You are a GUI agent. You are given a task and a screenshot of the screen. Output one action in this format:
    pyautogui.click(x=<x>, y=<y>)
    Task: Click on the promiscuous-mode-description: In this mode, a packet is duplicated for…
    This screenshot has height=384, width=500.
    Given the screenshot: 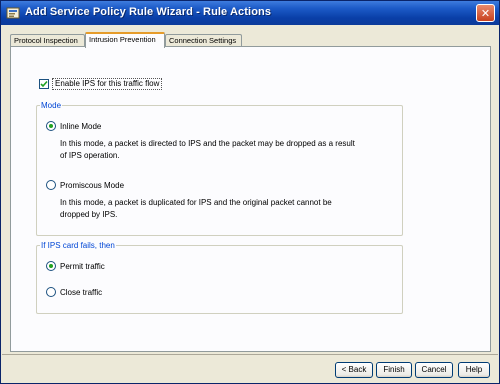 What is the action you would take?
    pyautogui.click(x=196, y=209)
    